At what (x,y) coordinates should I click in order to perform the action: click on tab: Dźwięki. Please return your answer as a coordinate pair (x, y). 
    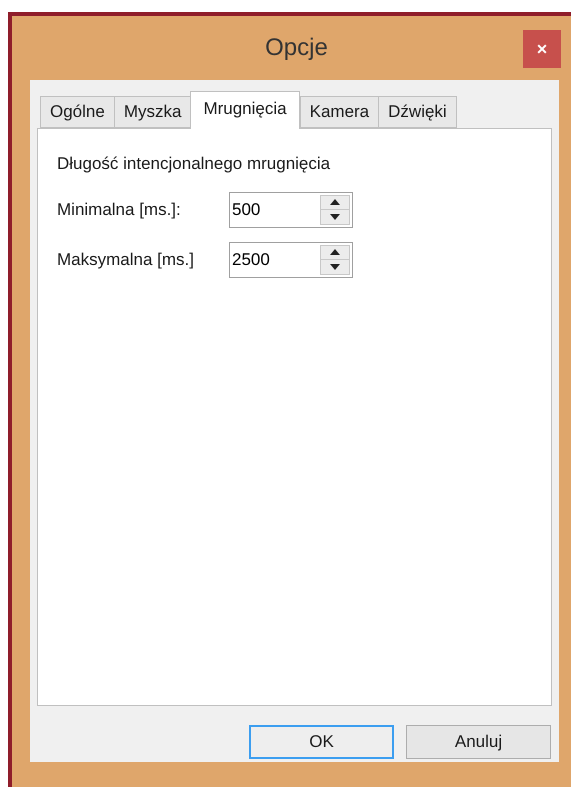
    Looking at the image, I should click on (417, 112).